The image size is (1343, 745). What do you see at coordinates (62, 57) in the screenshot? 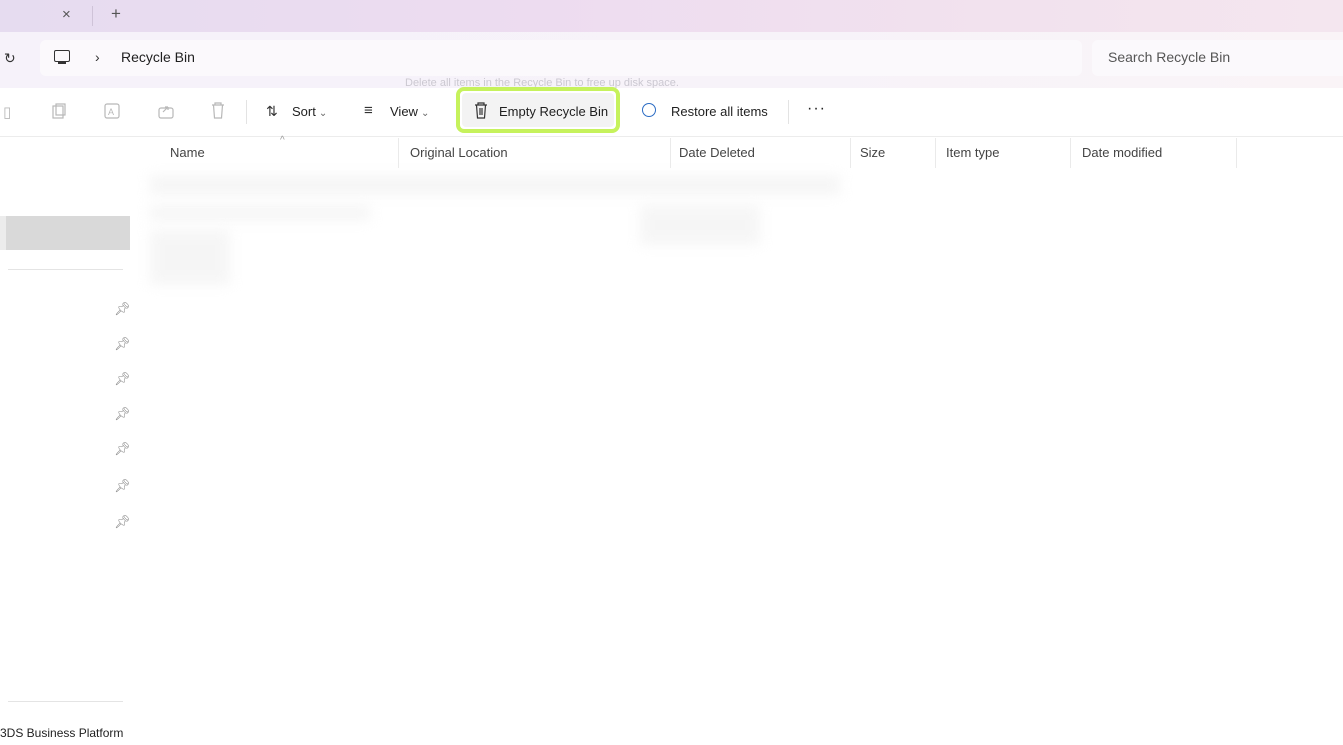
I see `this-pc-icon` at bounding box center [62, 57].